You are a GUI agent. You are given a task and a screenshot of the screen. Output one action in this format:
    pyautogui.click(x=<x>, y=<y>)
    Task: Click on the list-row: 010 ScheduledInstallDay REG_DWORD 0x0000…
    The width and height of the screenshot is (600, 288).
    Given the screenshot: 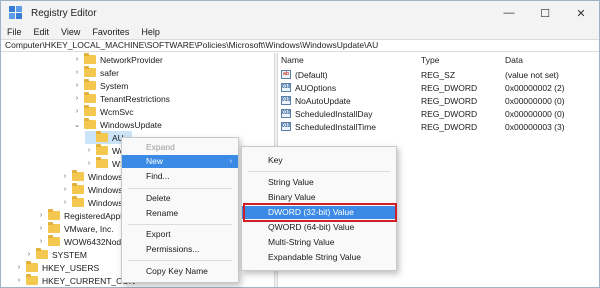 What is the action you would take?
    pyautogui.click(x=439, y=115)
    